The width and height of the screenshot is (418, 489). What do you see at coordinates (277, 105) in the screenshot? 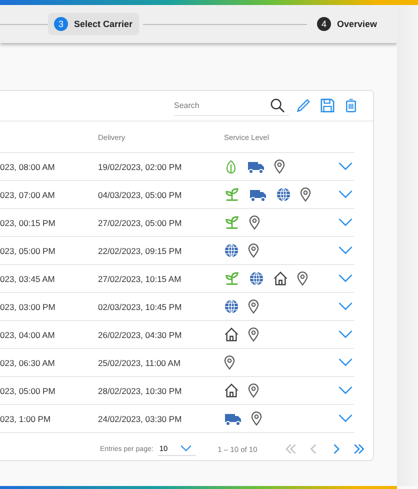
I see `search-icon` at bounding box center [277, 105].